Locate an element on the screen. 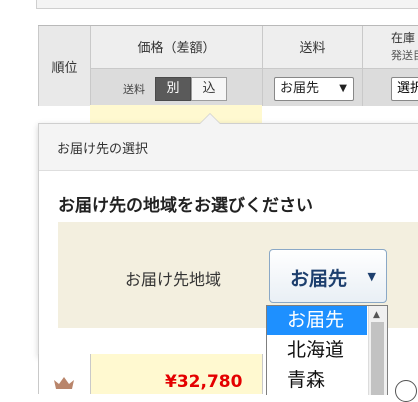  stock-filter-bar: 選択 is located at coordinates (390, 87).